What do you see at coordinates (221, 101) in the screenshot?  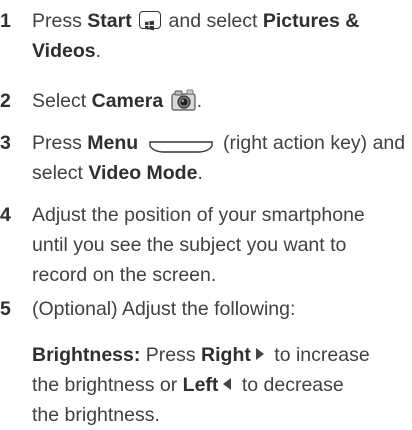 I see `step-text: Select Camera .` at bounding box center [221, 101].